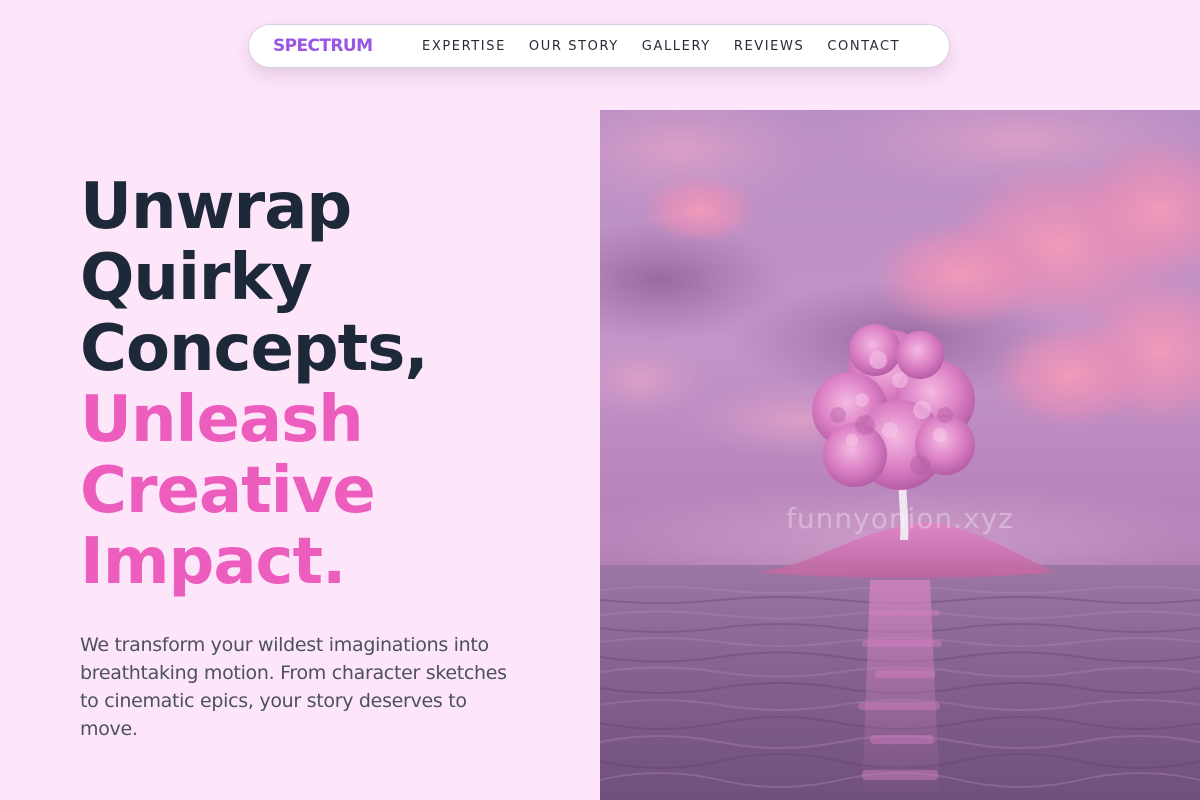  Describe the element at coordinates (323, 46) in the screenshot. I see `brand-logo: SPECTRUM` at that location.